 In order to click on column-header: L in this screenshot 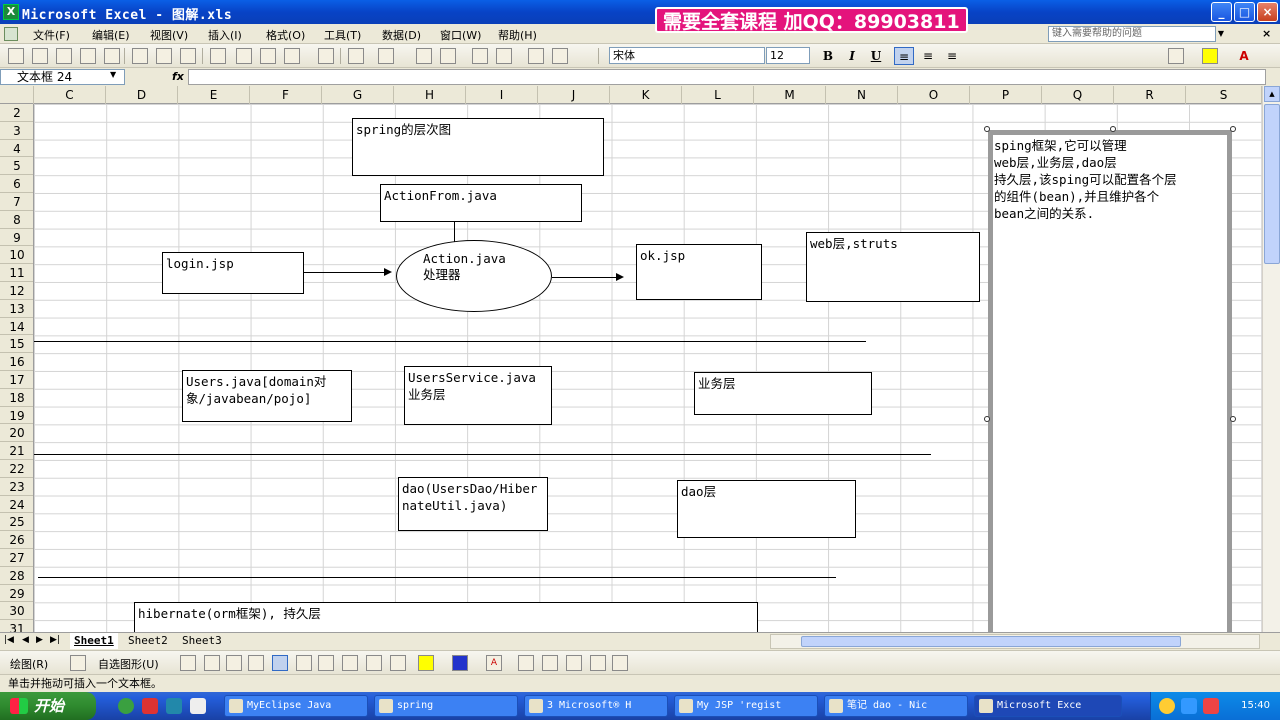, I will do `click(718, 95)`.